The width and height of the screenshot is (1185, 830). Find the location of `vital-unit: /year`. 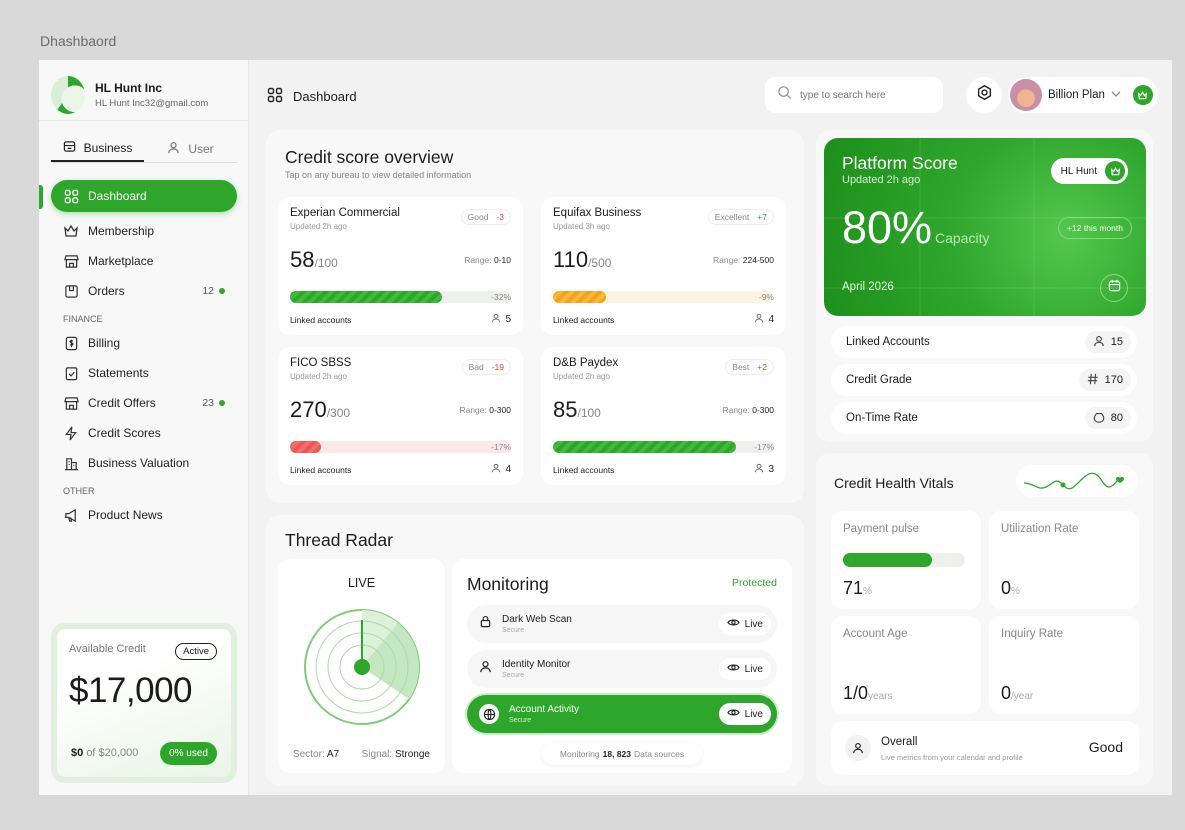

vital-unit: /year is located at coordinates (1022, 696).